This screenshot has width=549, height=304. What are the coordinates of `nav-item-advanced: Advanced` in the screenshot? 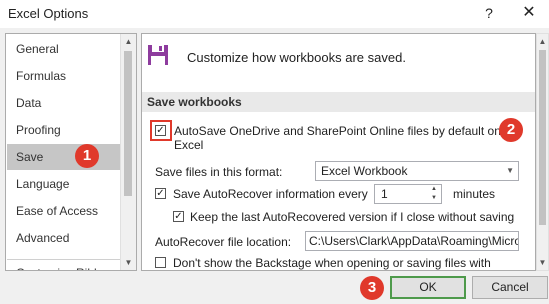 It's located at (63, 238).